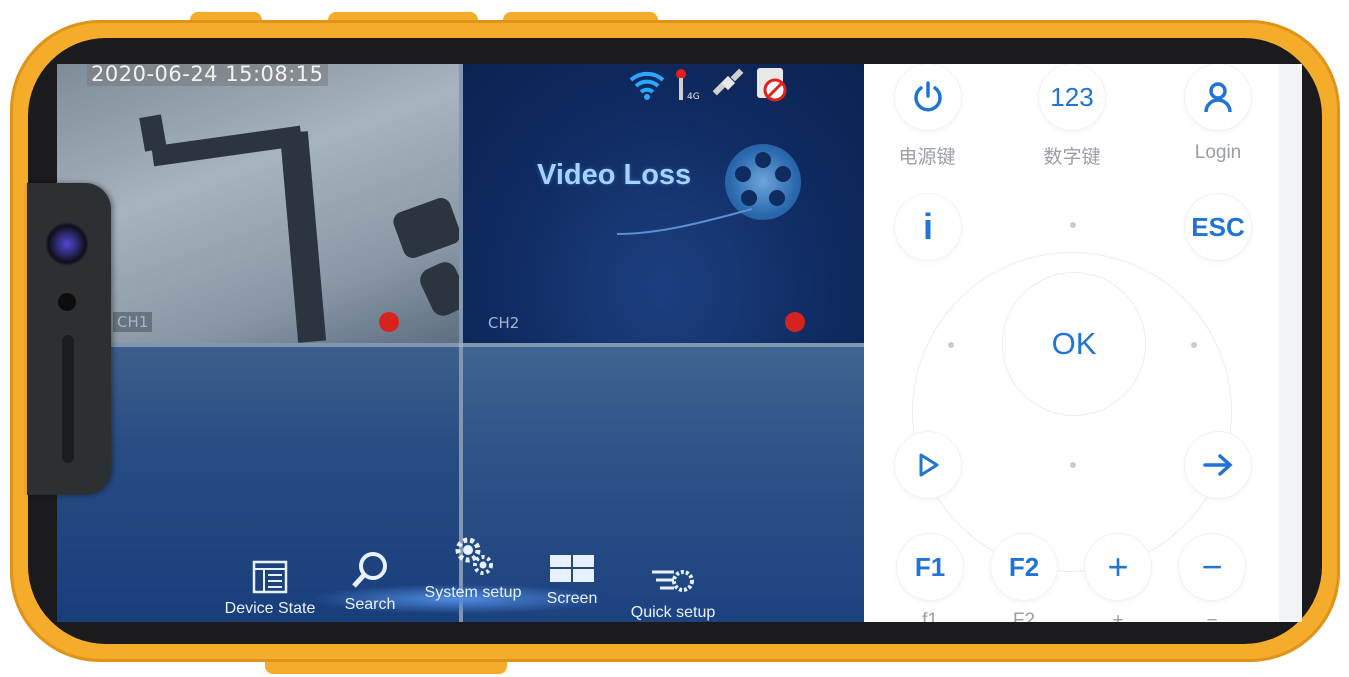 The image size is (1349, 677). What do you see at coordinates (133, 322) in the screenshot?
I see `channel-1-label: CH1` at bounding box center [133, 322].